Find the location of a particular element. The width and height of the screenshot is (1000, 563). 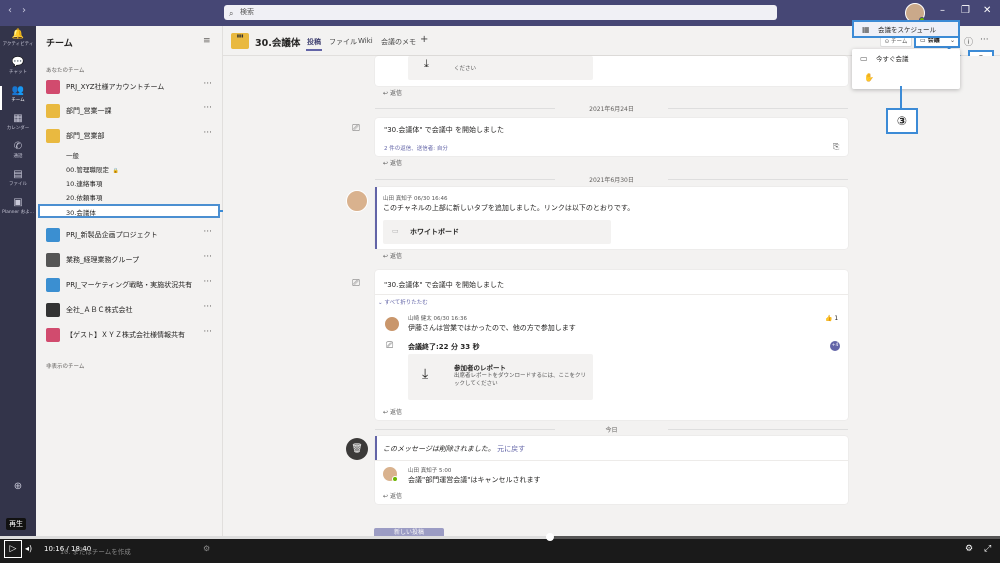

settings-icon: ⚙ is located at coordinates (969, 549).